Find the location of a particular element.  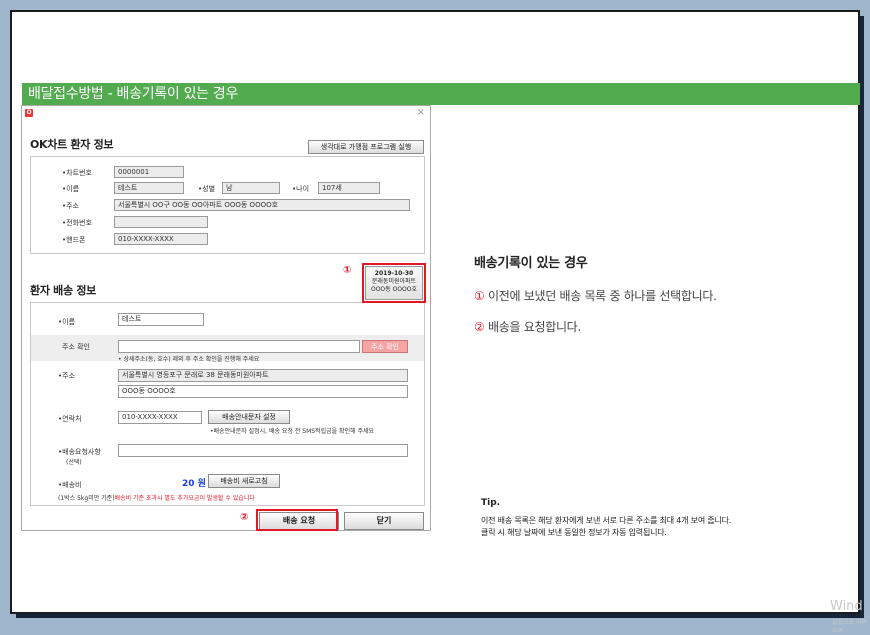

fee-note-black: (1박스 5kg미만 기준) is located at coordinates (86, 498).